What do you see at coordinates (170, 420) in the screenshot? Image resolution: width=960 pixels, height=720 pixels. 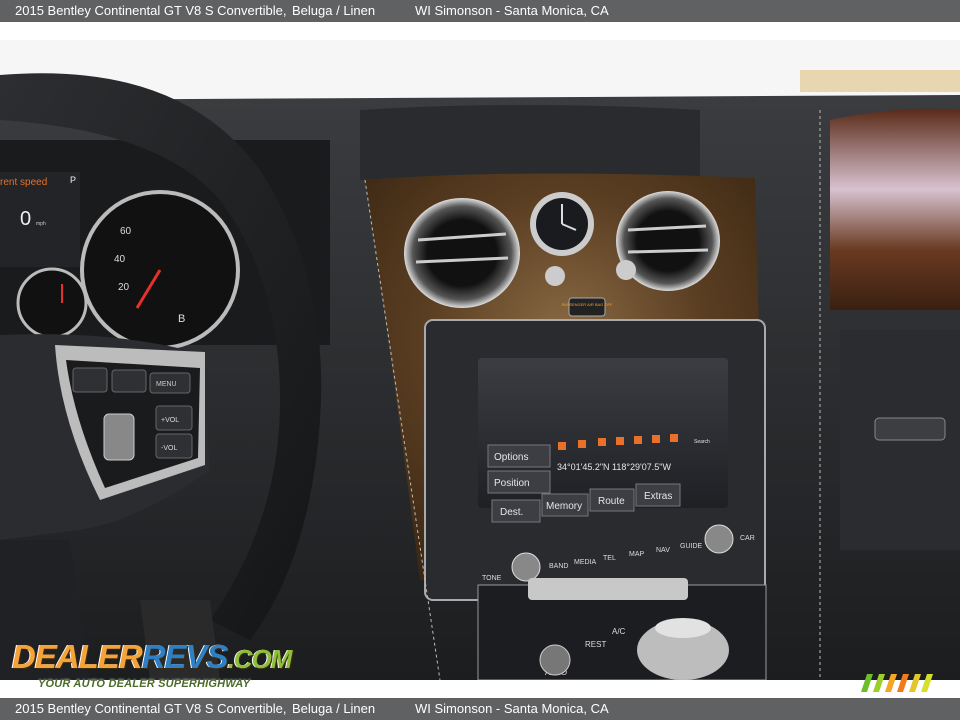 I see `volume-up-label: +VOL` at bounding box center [170, 420].